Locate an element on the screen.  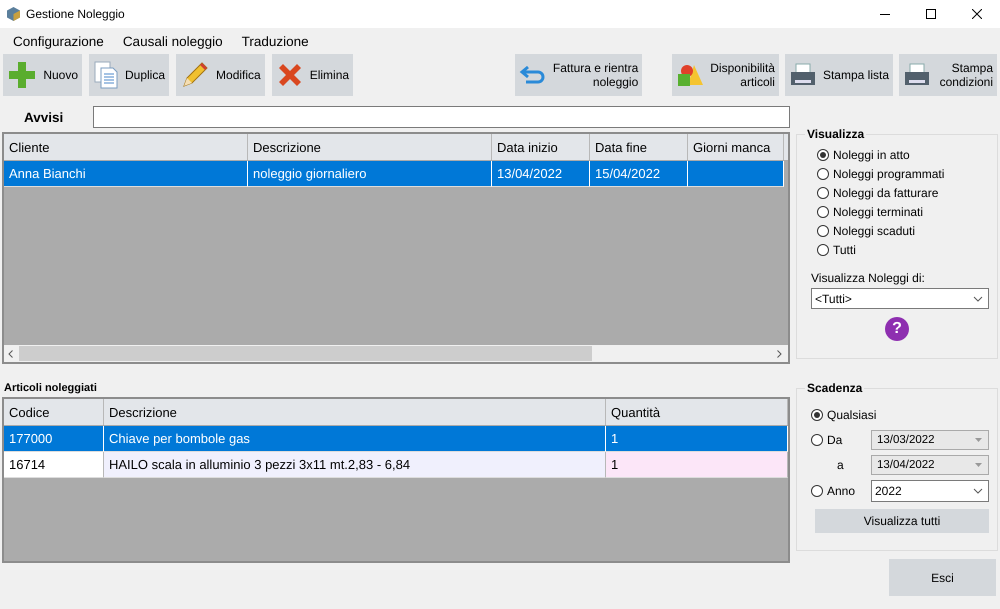
column-header: Cliente is located at coordinates (126, 147).